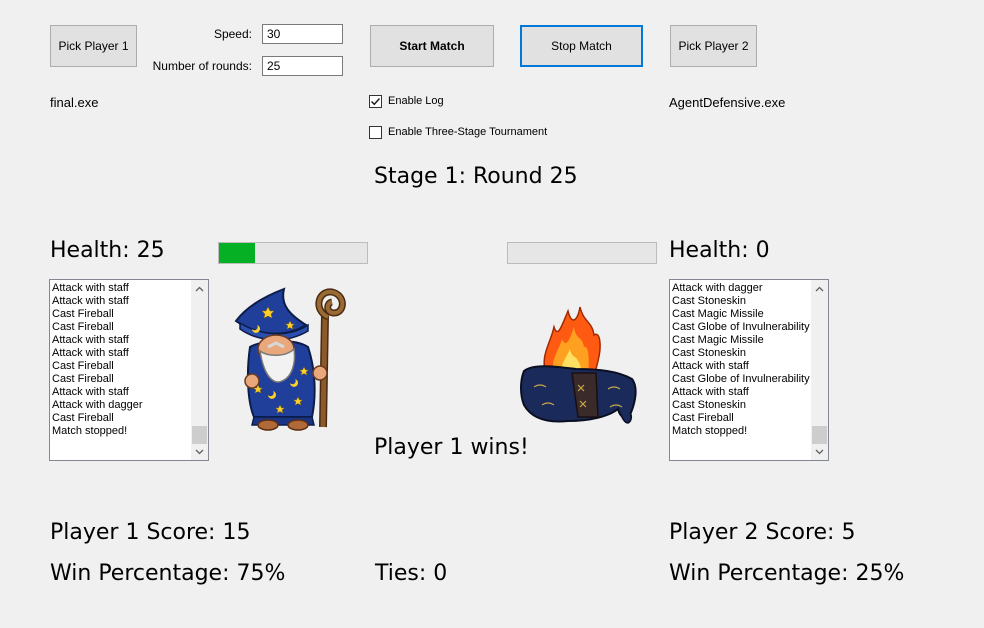 This screenshot has width=984, height=628. I want to click on player2-health-label: Health: 0, so click(719, 250).